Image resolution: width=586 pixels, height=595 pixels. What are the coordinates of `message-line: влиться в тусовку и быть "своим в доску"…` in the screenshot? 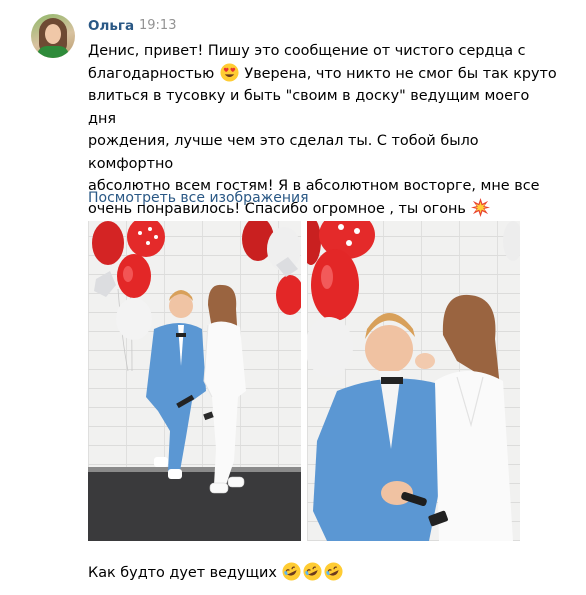 It's located at (309, 107).